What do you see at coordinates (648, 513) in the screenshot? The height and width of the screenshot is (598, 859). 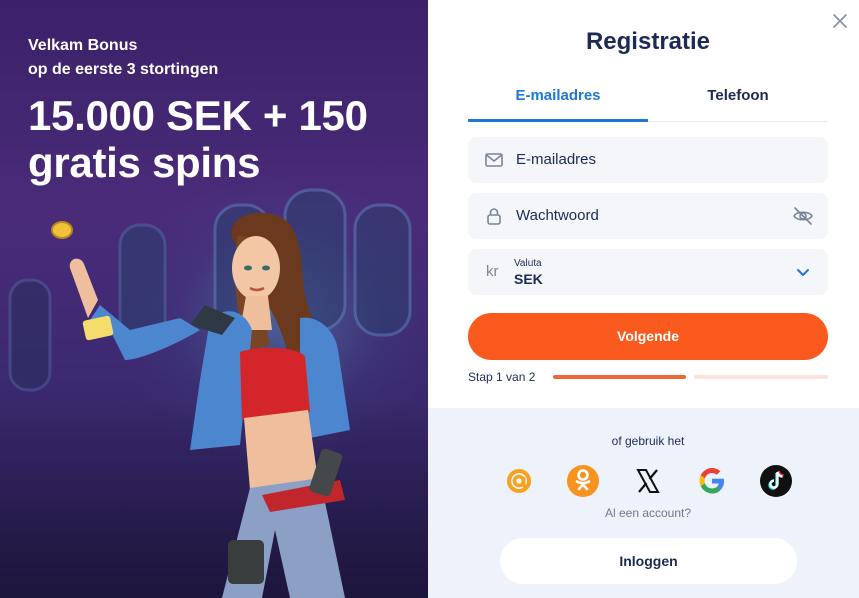 I see `have-account-text: Al een account?` at bounding box center [648, 513].